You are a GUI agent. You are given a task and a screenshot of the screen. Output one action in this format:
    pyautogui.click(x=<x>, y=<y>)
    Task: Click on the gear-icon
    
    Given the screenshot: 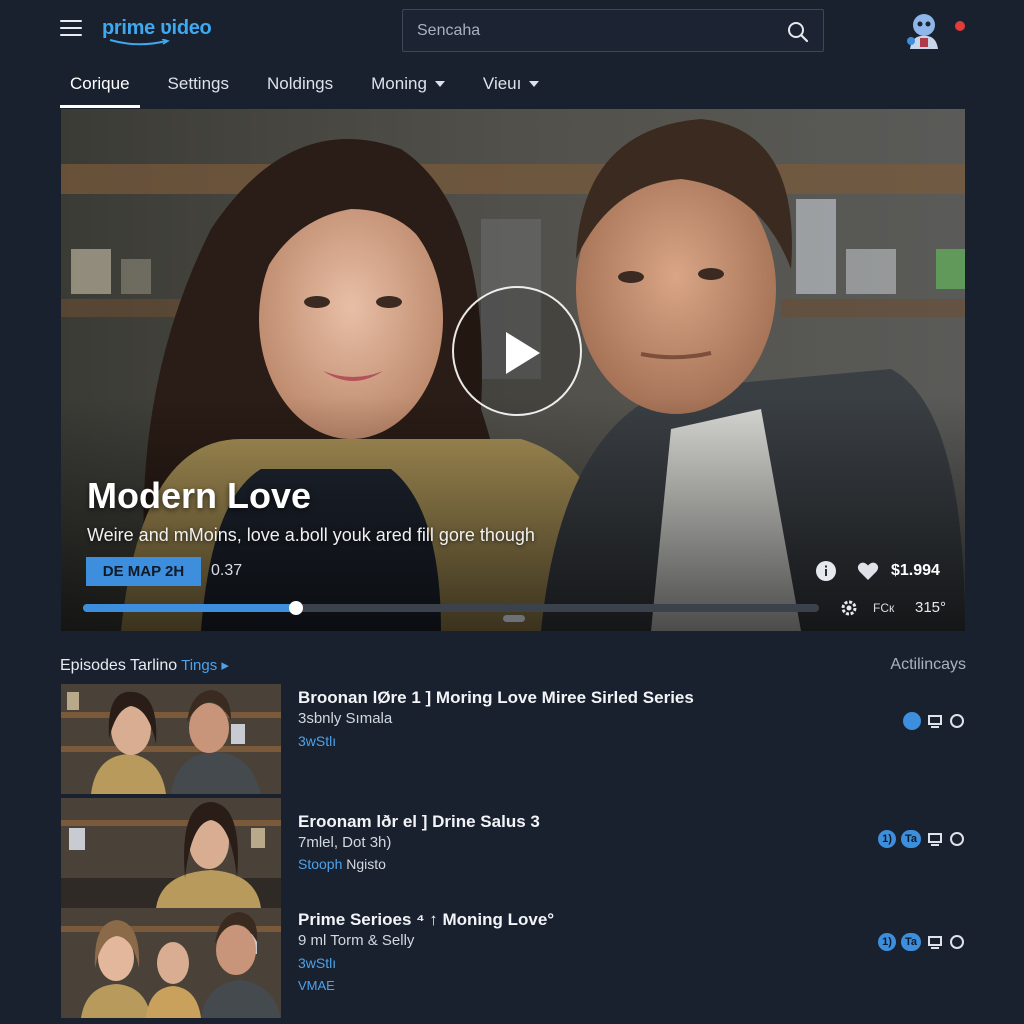 What is the action you would take?
    pyautogui.click(x=849, y=608)
    